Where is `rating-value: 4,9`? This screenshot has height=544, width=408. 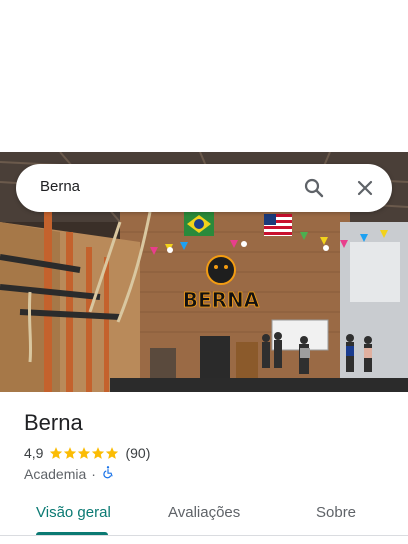
rating-value: 4,9 is located at coordinates (34, 453).